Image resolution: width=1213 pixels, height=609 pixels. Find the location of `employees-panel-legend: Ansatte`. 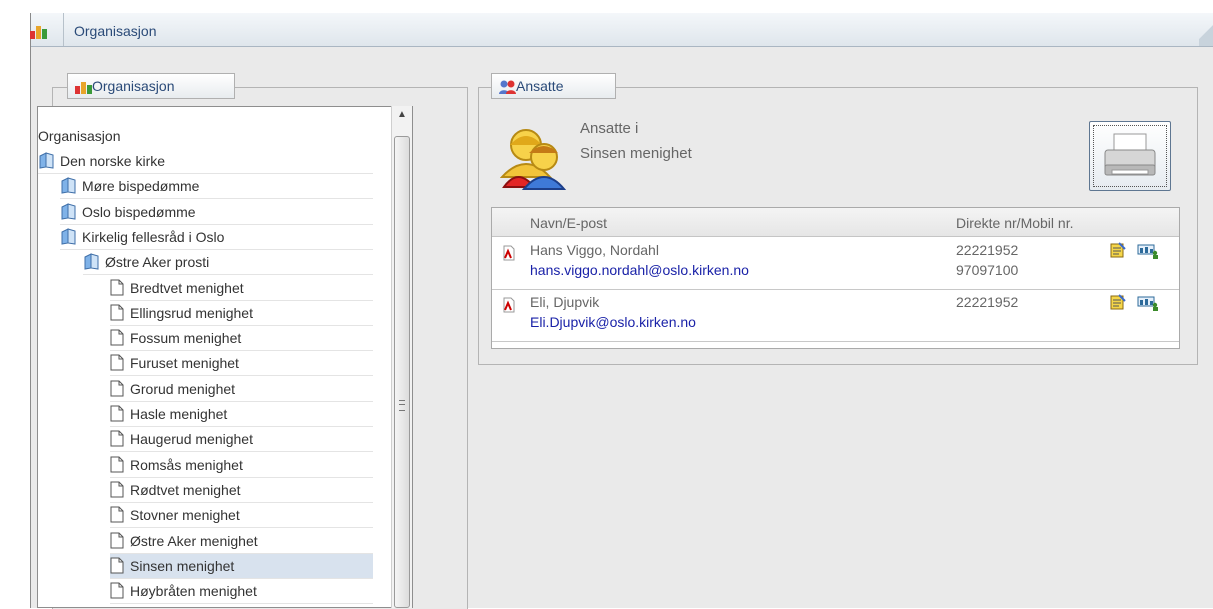

employees-panel-legend: Ansatte is located at coordinates (553, 86).